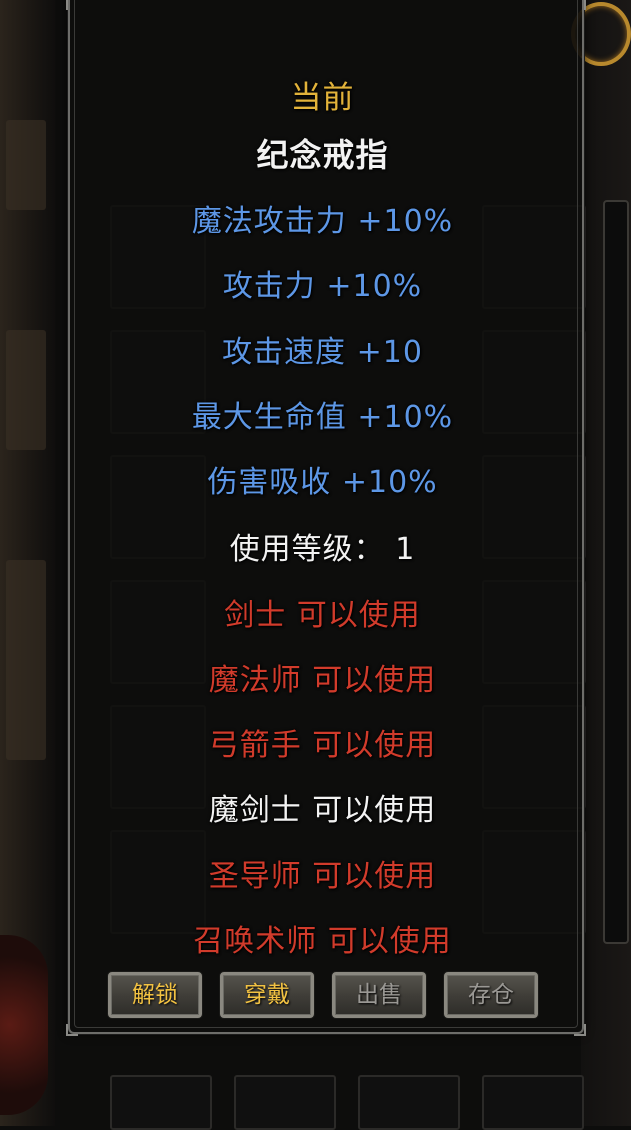  I want to click on class-usage-line: 召唤术师 可以使用, so click(322, 941).